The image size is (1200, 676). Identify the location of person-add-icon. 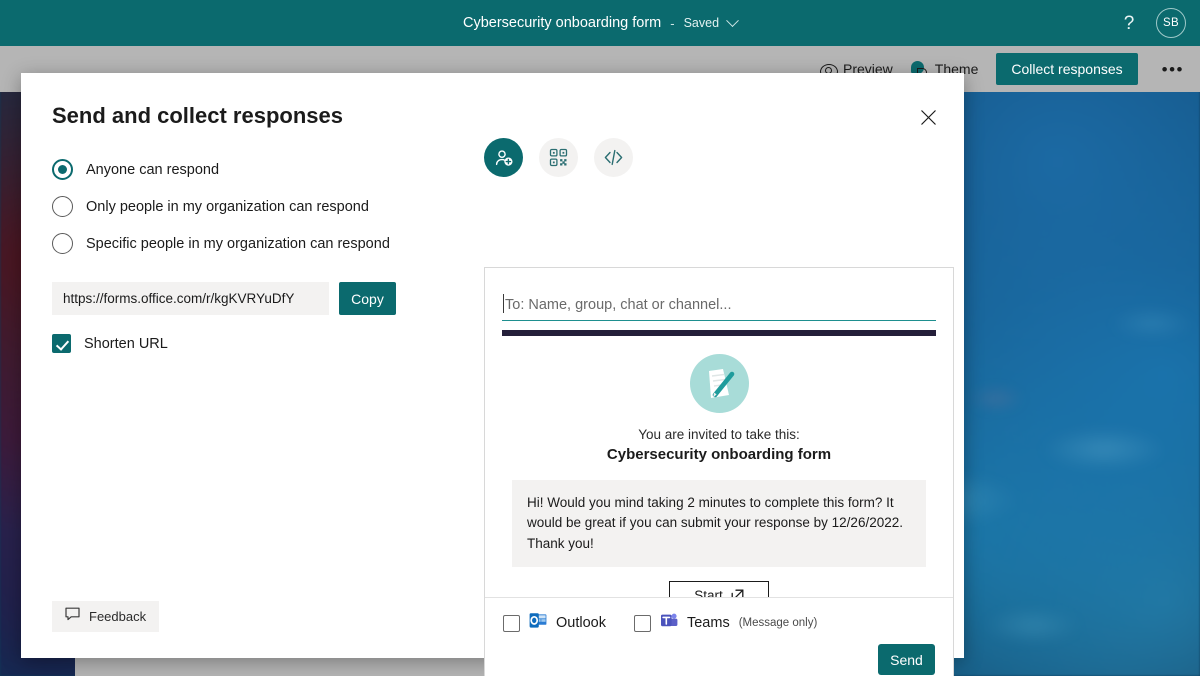
(503, 157).